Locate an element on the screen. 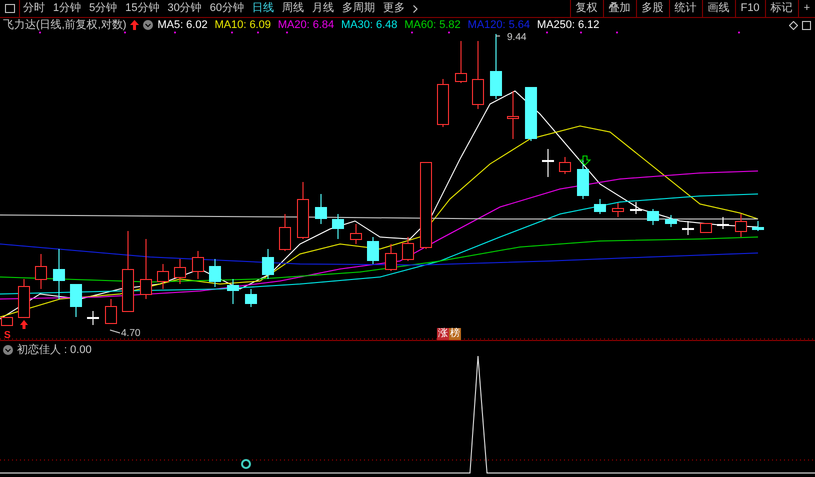  period-tab: 5分钟 is located at coordinates (103, 8).